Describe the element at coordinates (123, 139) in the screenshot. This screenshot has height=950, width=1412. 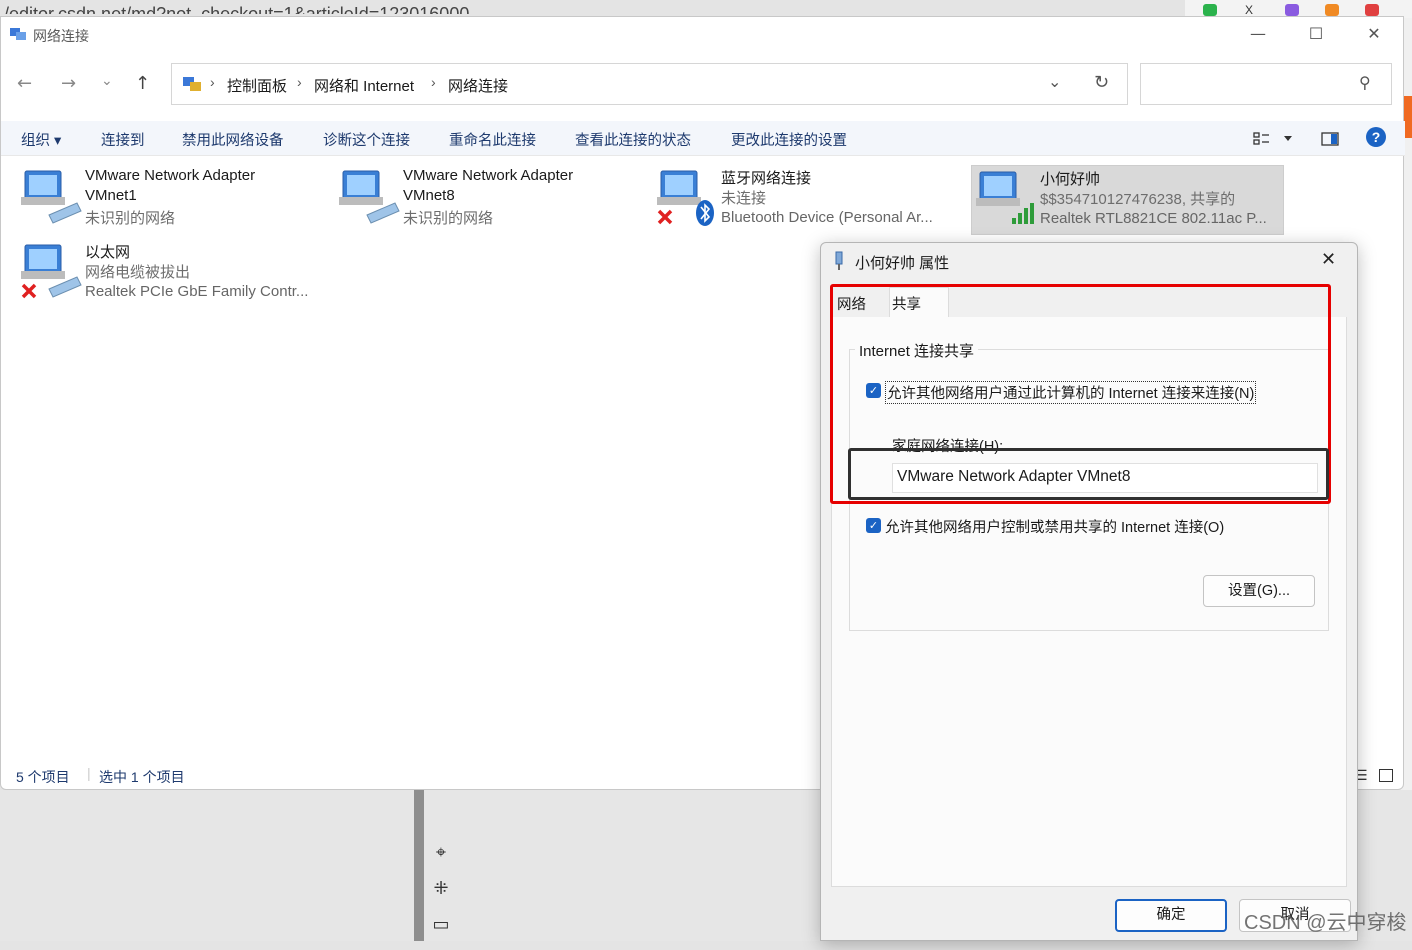
I see `connect-to-button: 连接到` at that location.